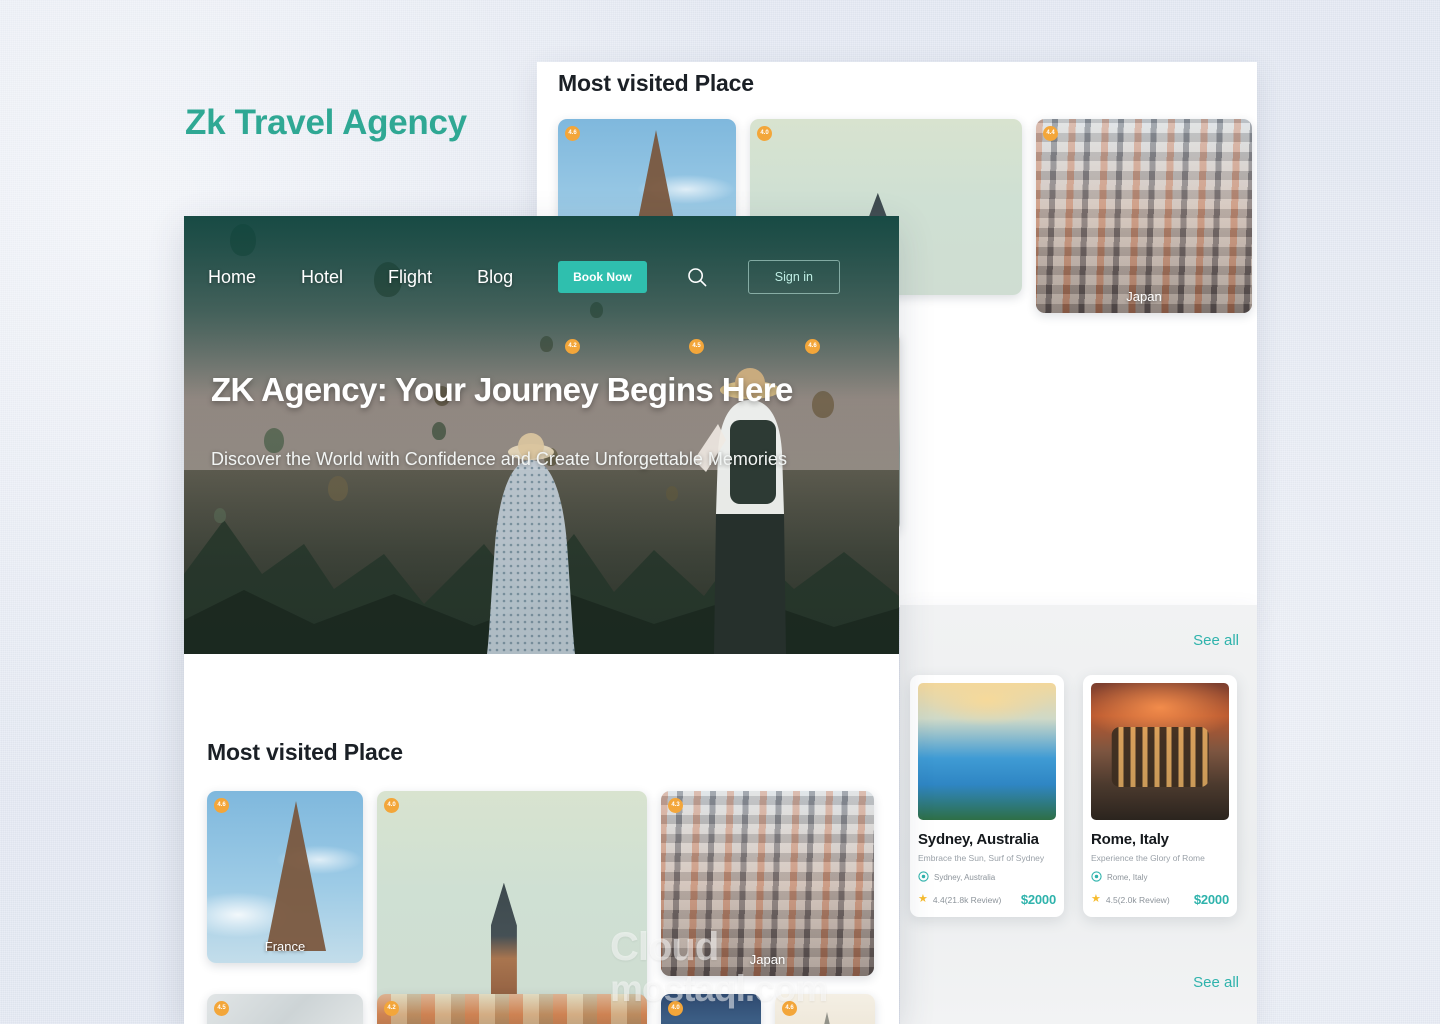  Describe the element at coordinates (602, 277) in the screenshot. I see `book-now-button: Book Now` at that location.